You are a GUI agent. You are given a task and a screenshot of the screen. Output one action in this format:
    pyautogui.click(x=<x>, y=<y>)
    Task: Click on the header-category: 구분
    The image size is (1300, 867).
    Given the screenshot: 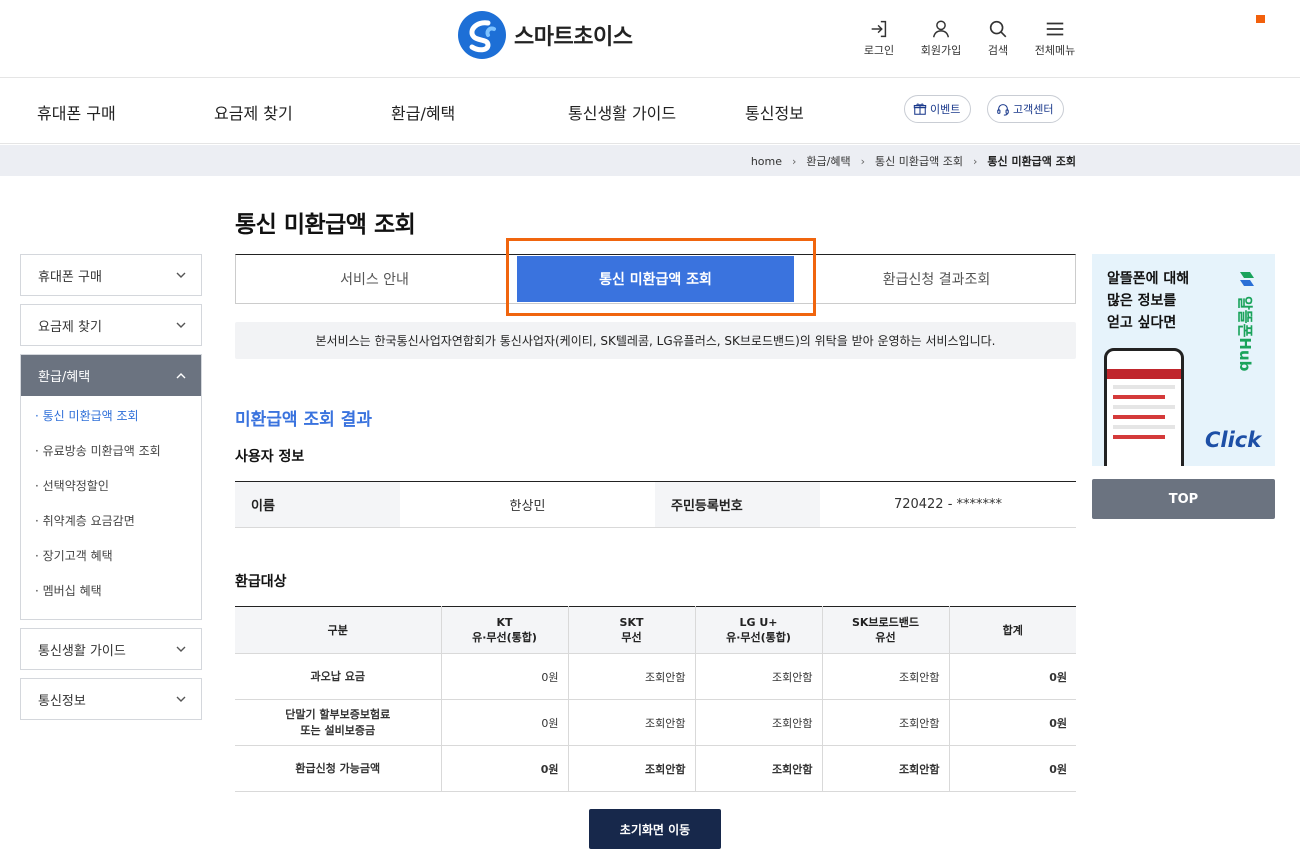 What is the action you would take?
    pyautogui.click(x=338, y=630)
    